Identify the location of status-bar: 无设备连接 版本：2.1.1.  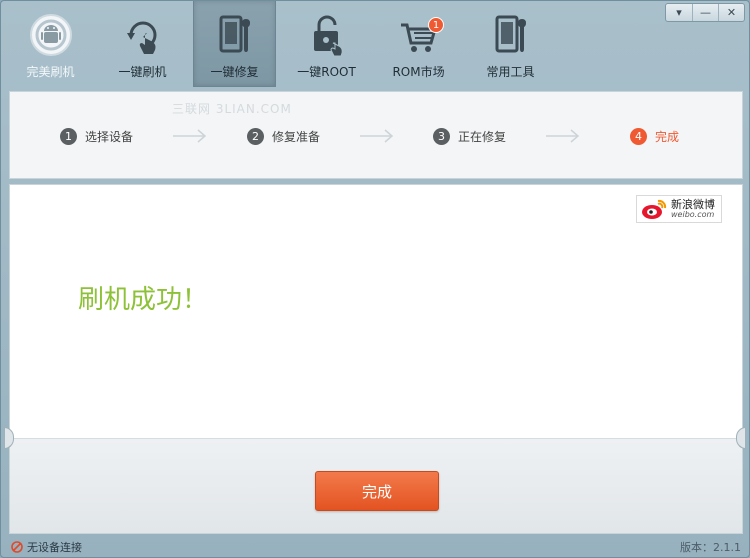
(375, 546).